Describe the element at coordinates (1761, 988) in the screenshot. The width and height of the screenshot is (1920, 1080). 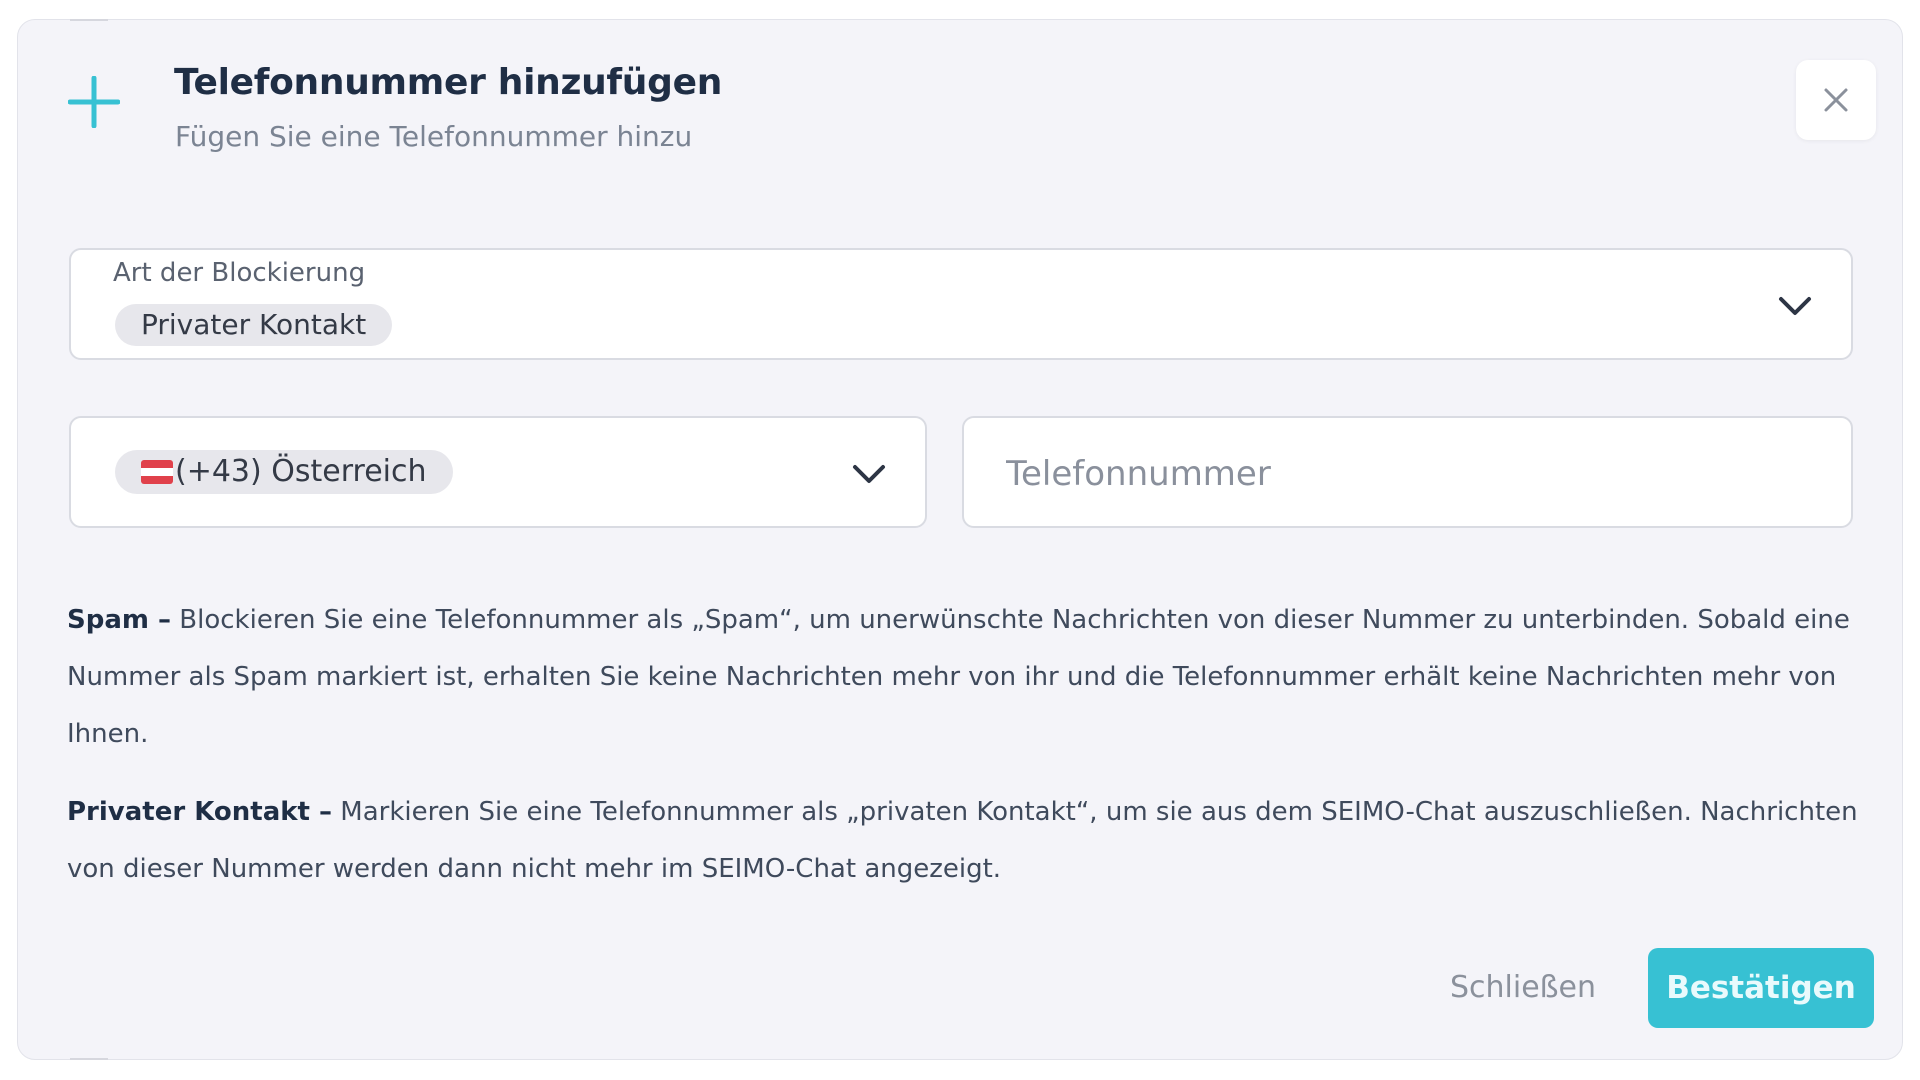
I see `confirm-button: Bestätigen` at that location.